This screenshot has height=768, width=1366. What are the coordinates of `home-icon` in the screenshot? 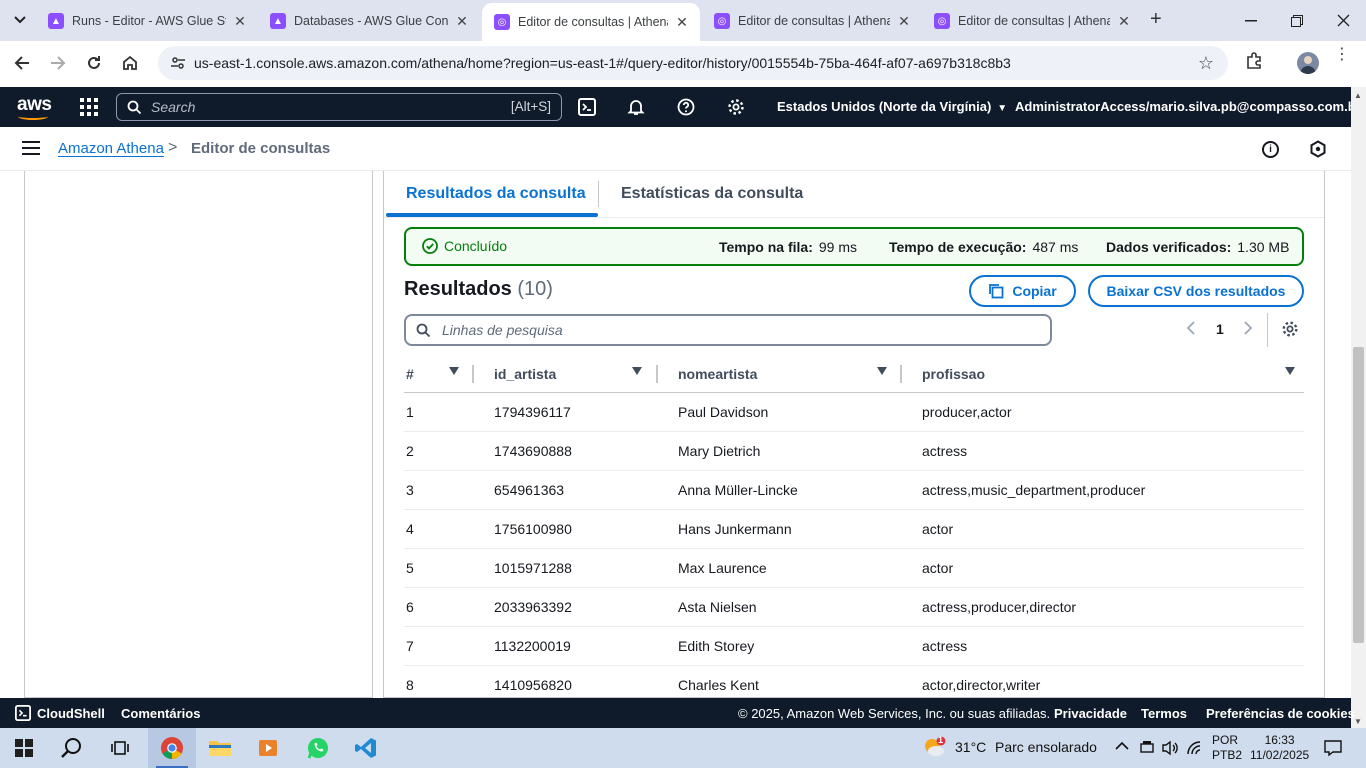 It's located at (130, 62).